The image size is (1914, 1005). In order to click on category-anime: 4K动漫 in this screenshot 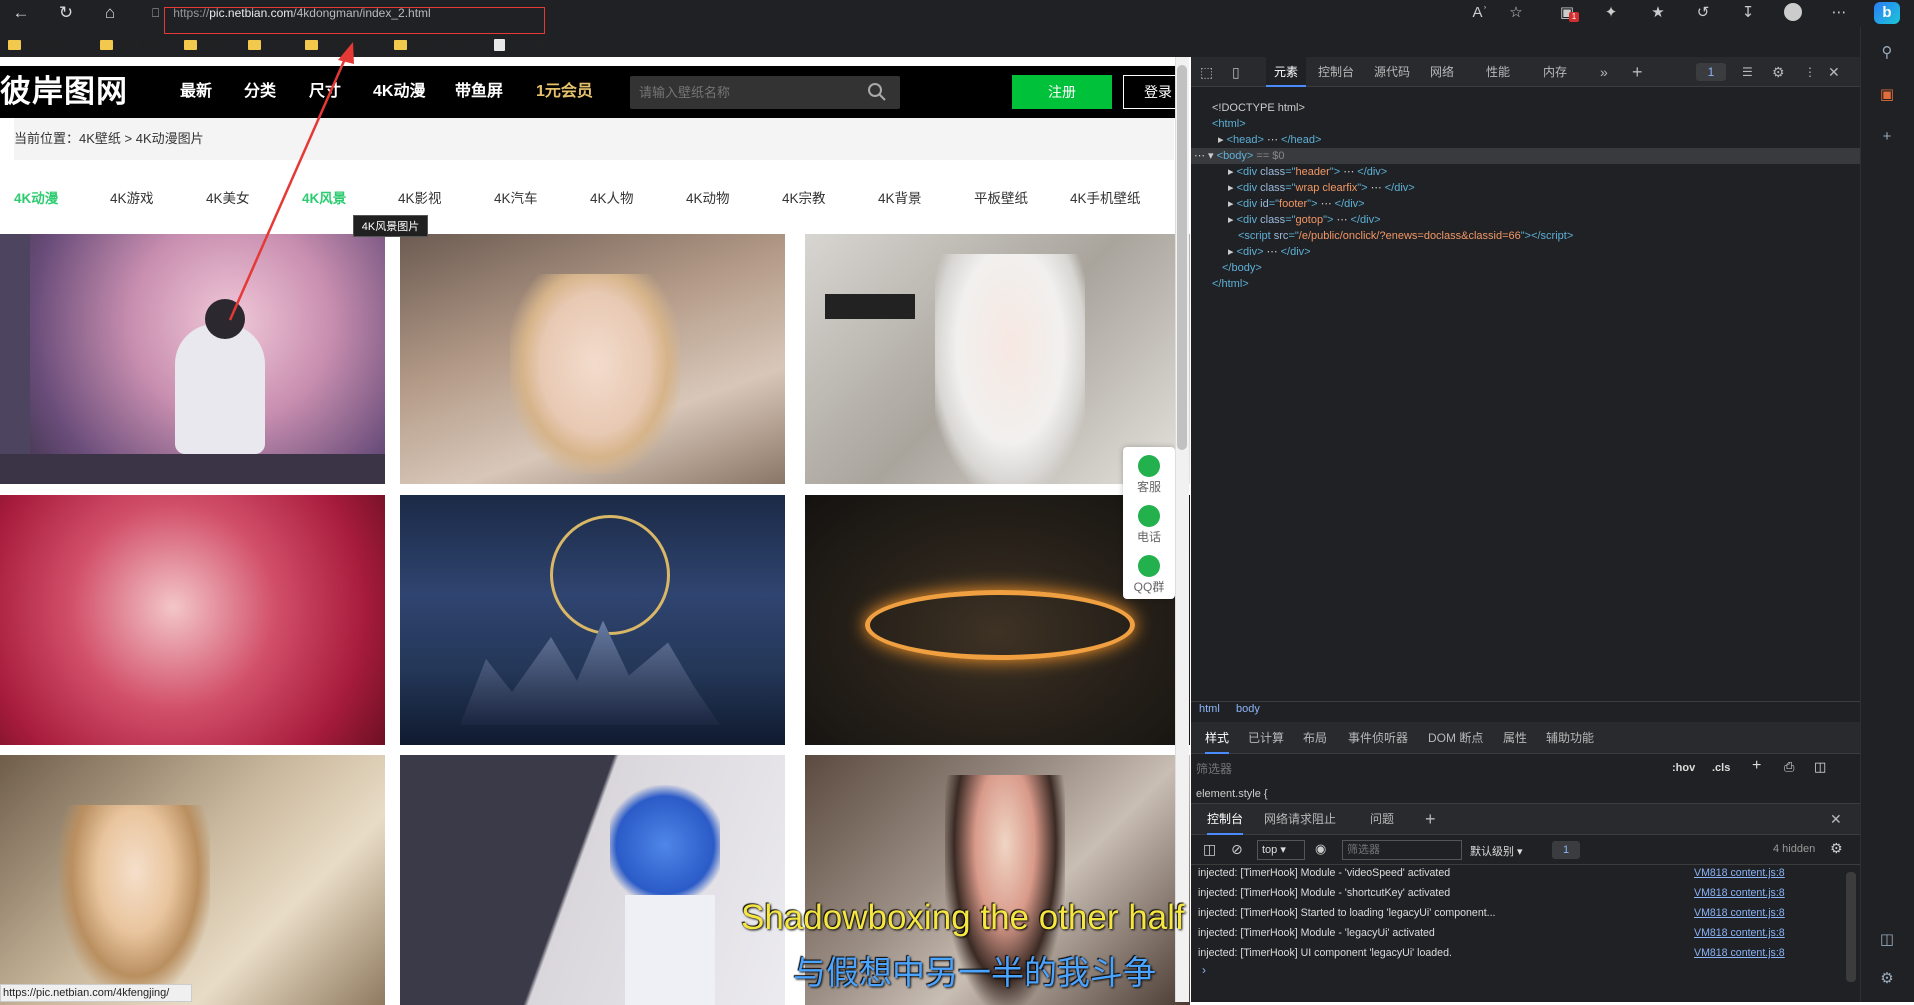, I will do `click(36, 199)`.